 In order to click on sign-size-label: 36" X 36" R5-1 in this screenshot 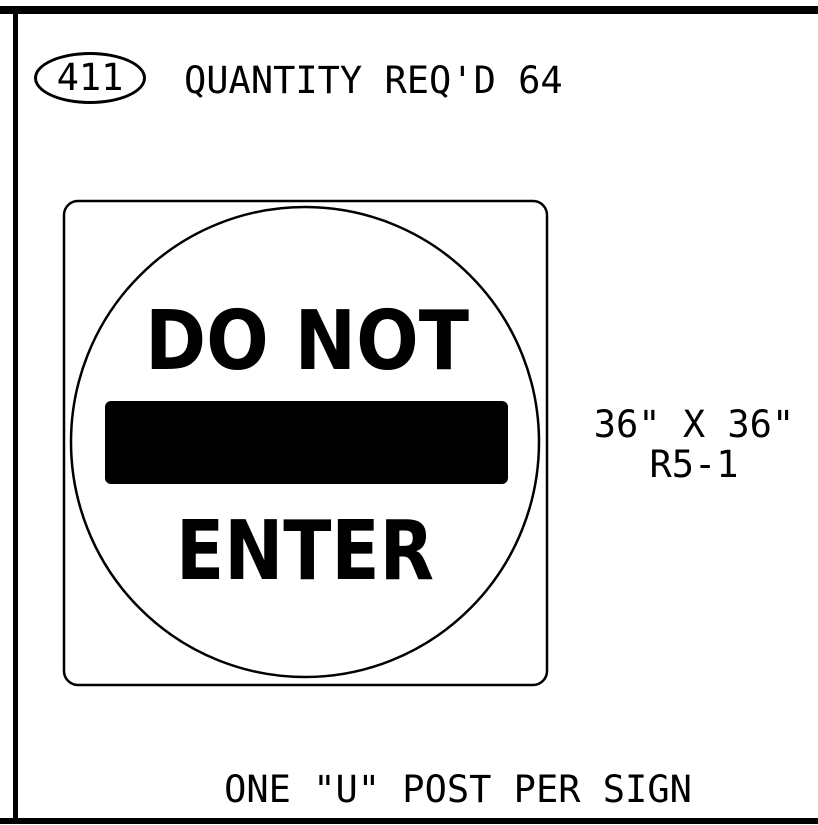, I will do `click(694, 445)`.